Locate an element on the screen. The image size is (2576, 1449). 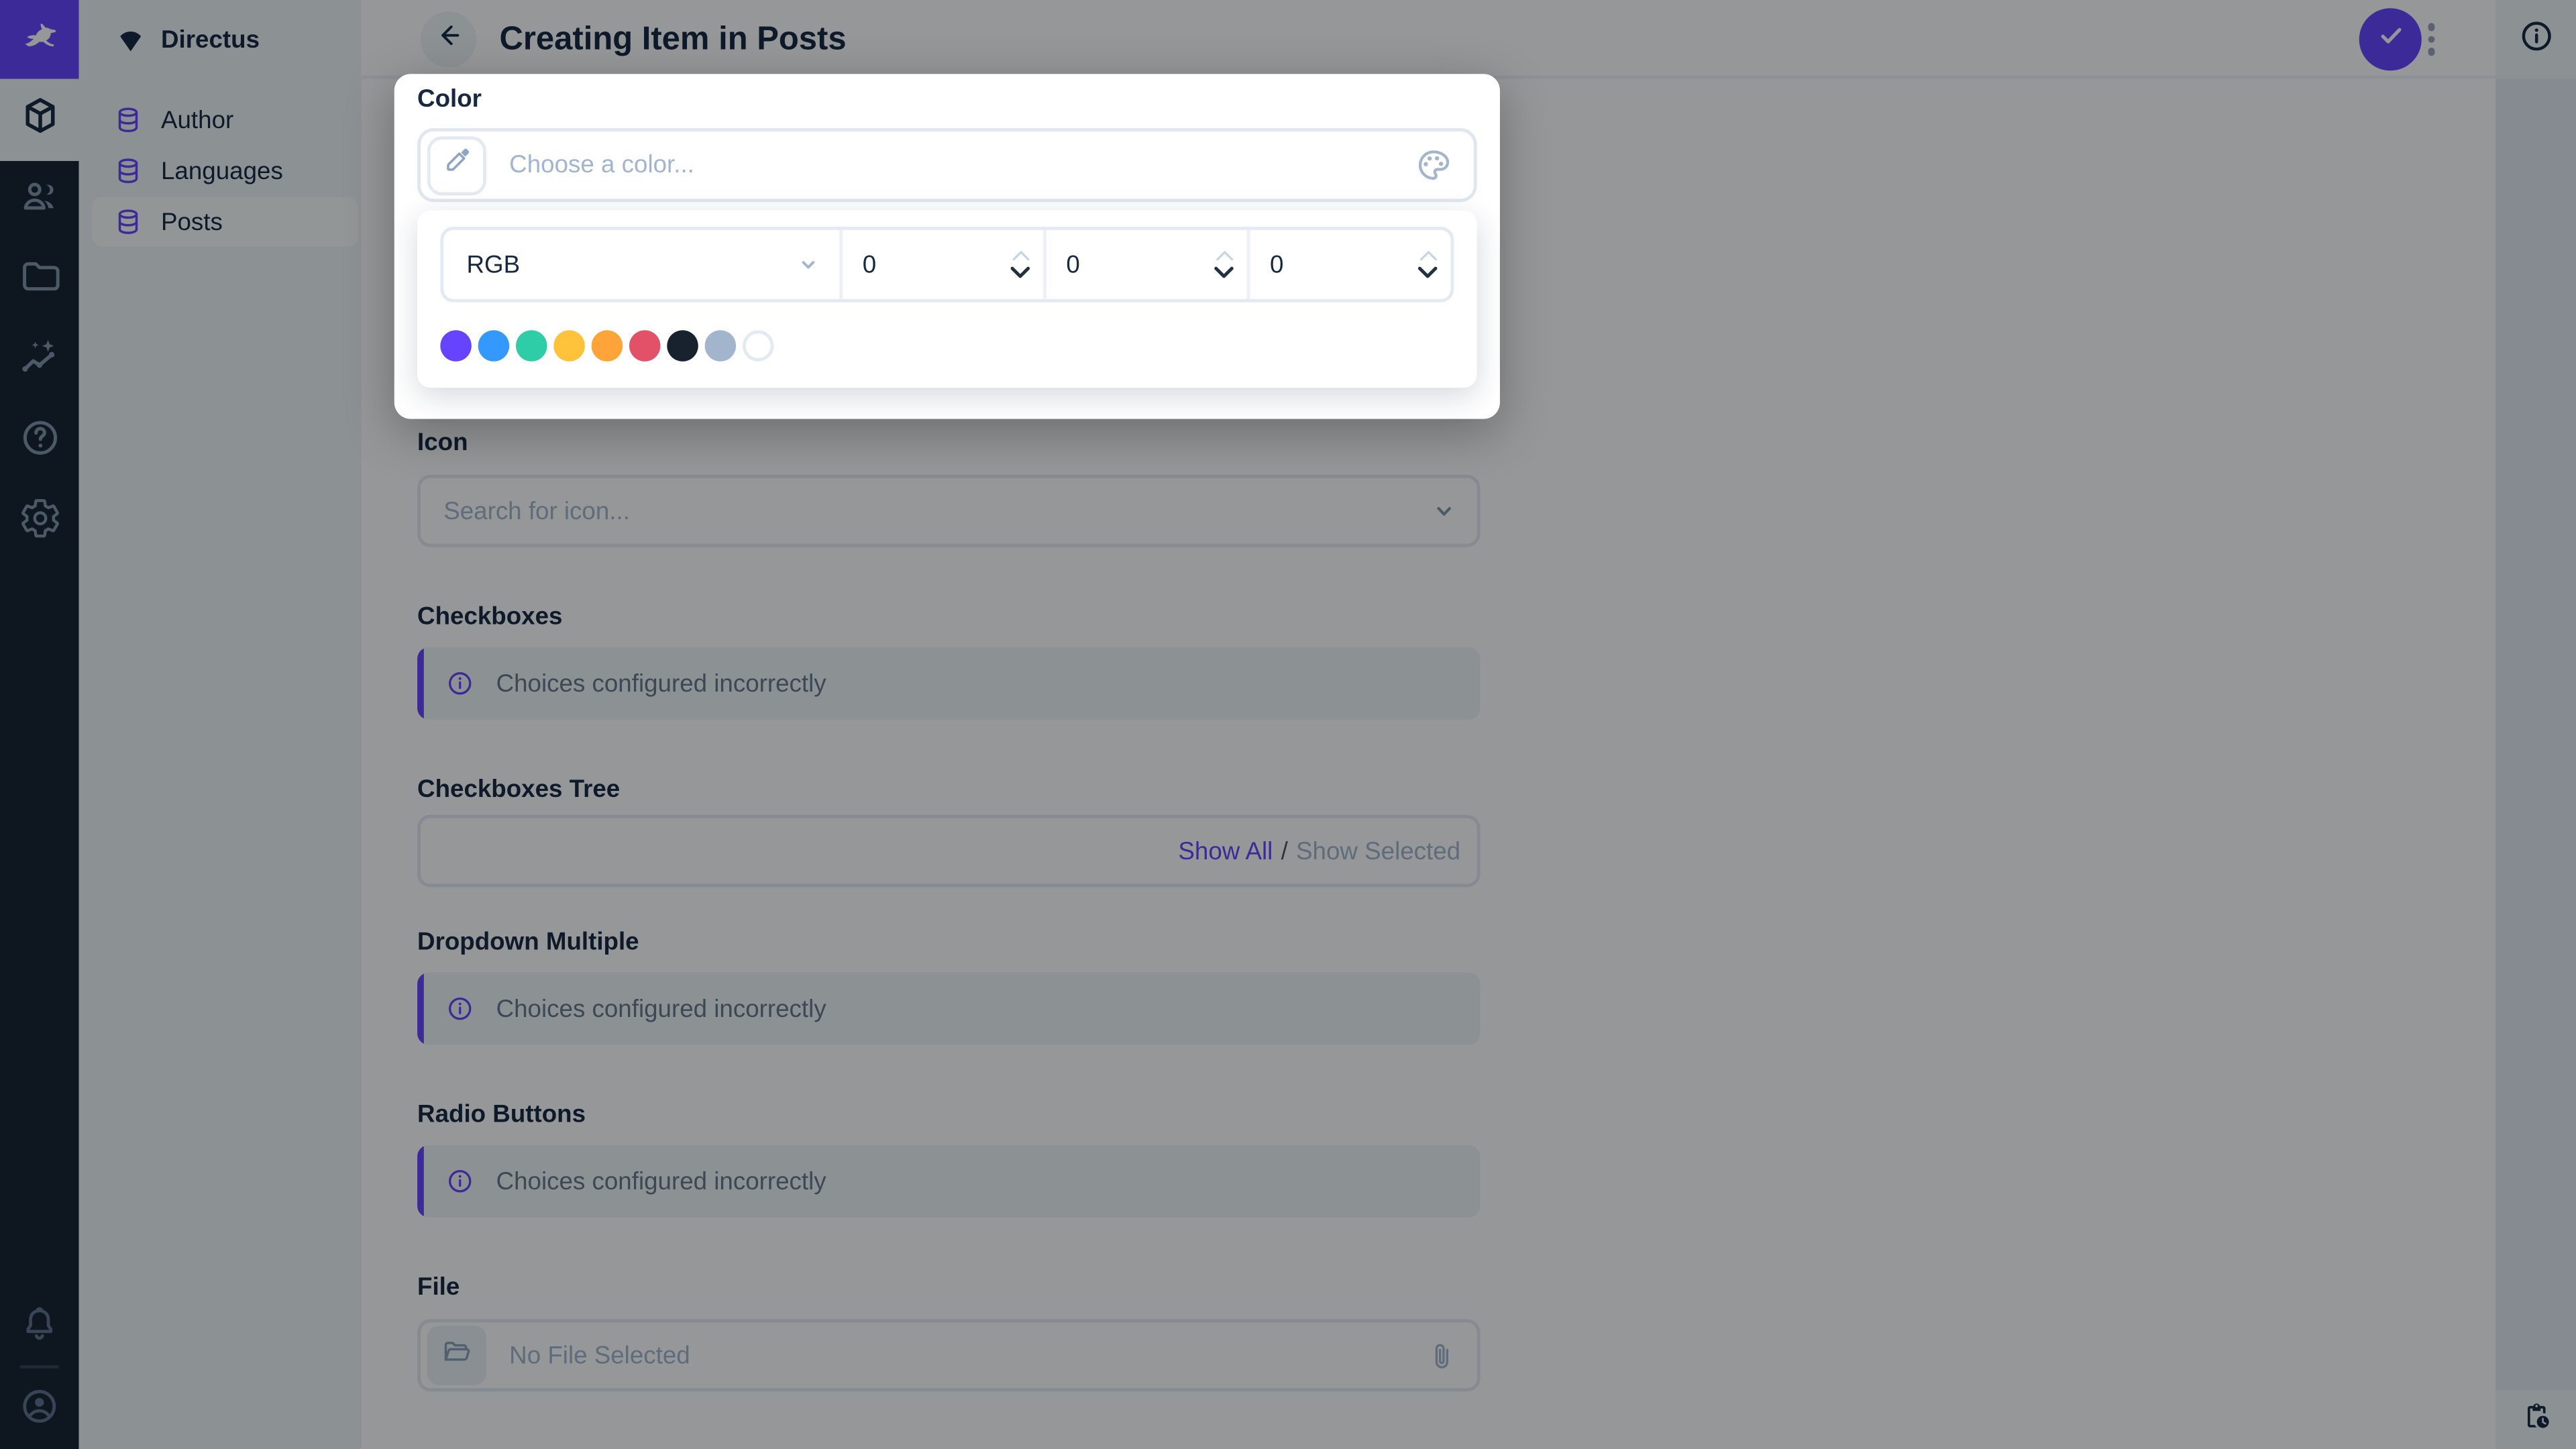
color-value-field is located at coordinates (980, 165).